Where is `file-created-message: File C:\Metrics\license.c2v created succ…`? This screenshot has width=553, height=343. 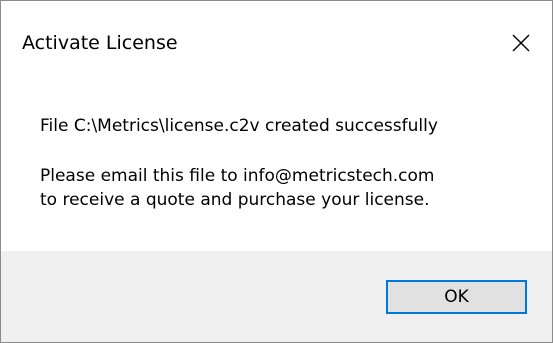 file-created-message: File C:\Metrics\license.c2v created succ… is located at coordinates (239, 126).